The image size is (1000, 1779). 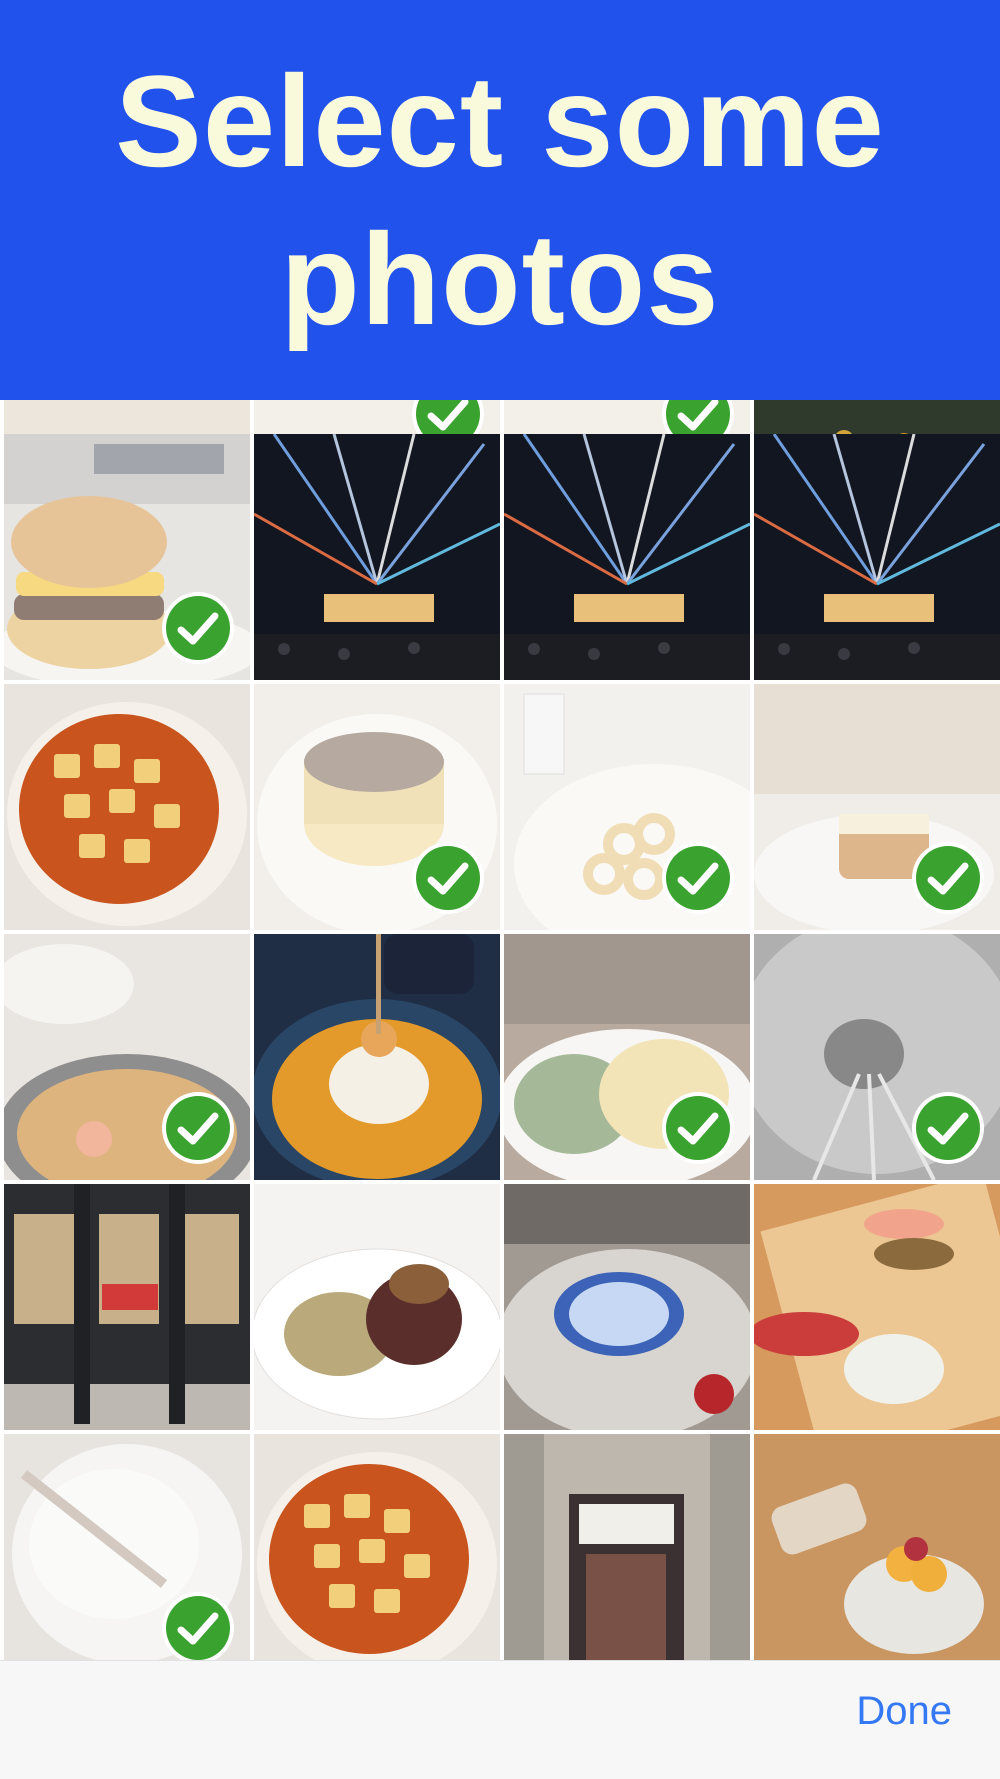 What do you see at coordinates (904, 1711) in the screenshot?
I see `done-button: Done` at bounding box center [904, 1711].